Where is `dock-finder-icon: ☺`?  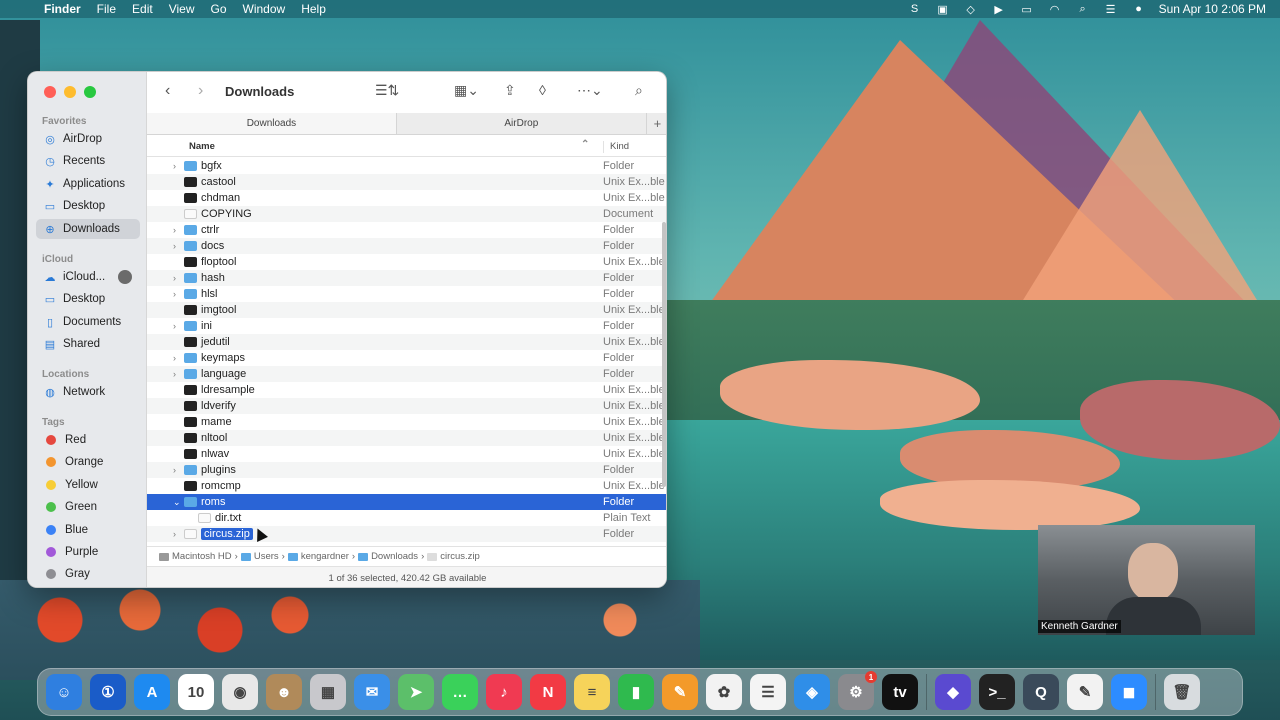 dock-finder-icon: ☺ is located at coordinates (64, 692).